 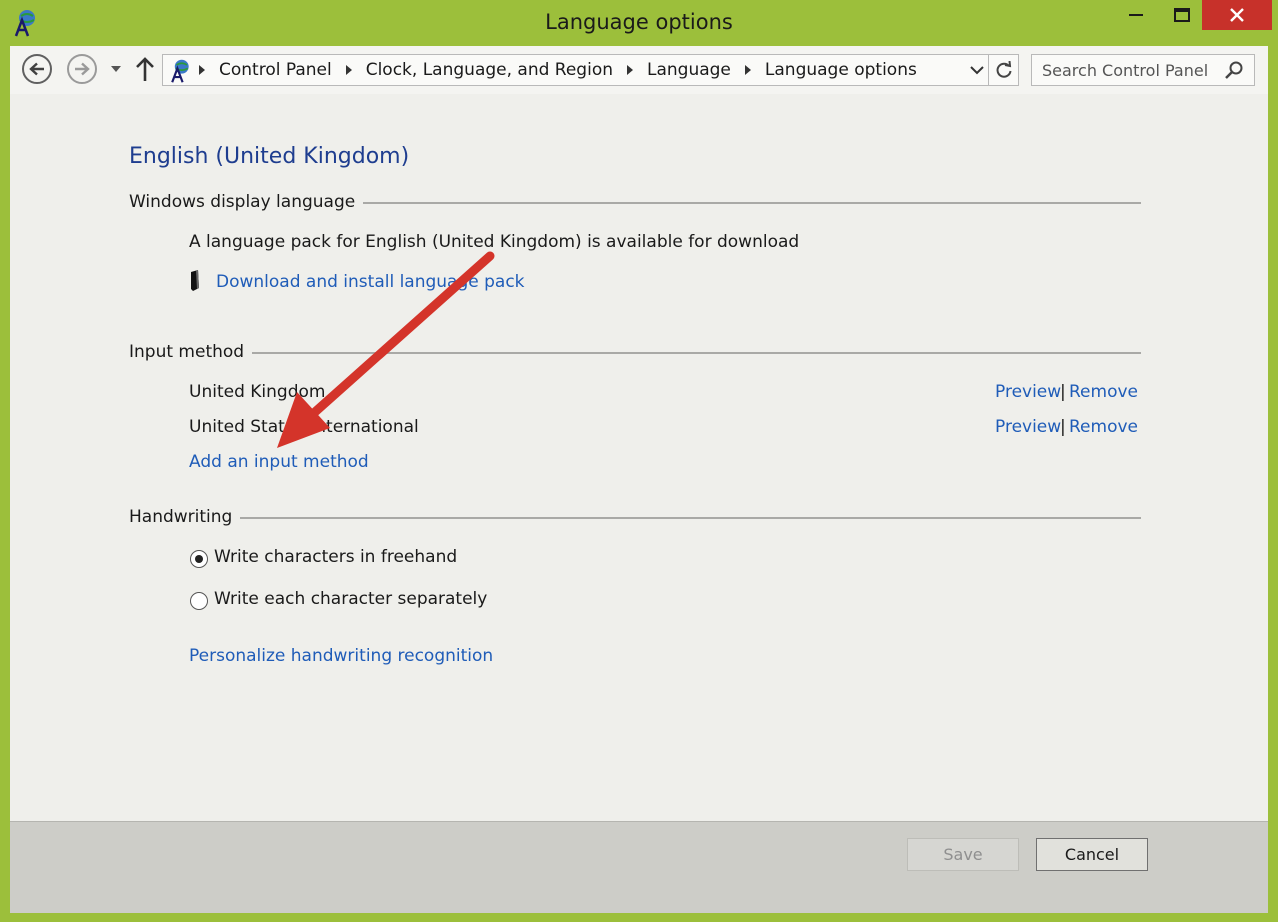 I want to click on search-icon, so click(x=1234, y=70).